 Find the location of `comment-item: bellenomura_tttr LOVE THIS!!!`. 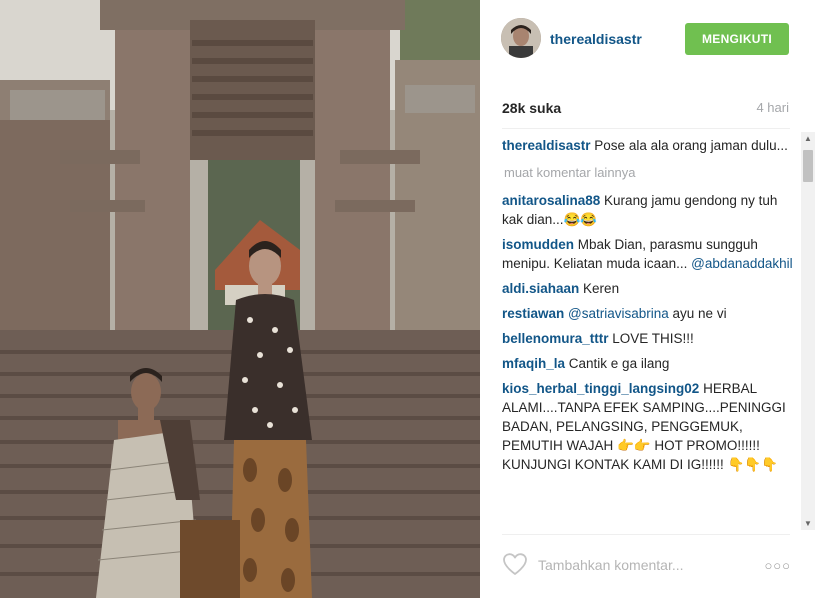

comment-item: bellenomura_tttr LOVE THIS!!! is located at coordinates (650, 338).